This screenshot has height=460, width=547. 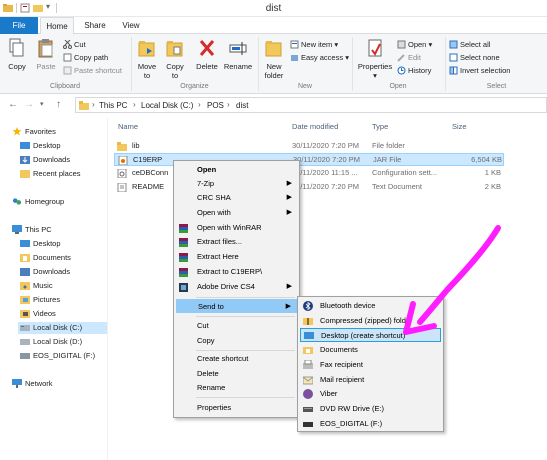 I want to click on select-all-button: Select all, so click(x=469, y=44).